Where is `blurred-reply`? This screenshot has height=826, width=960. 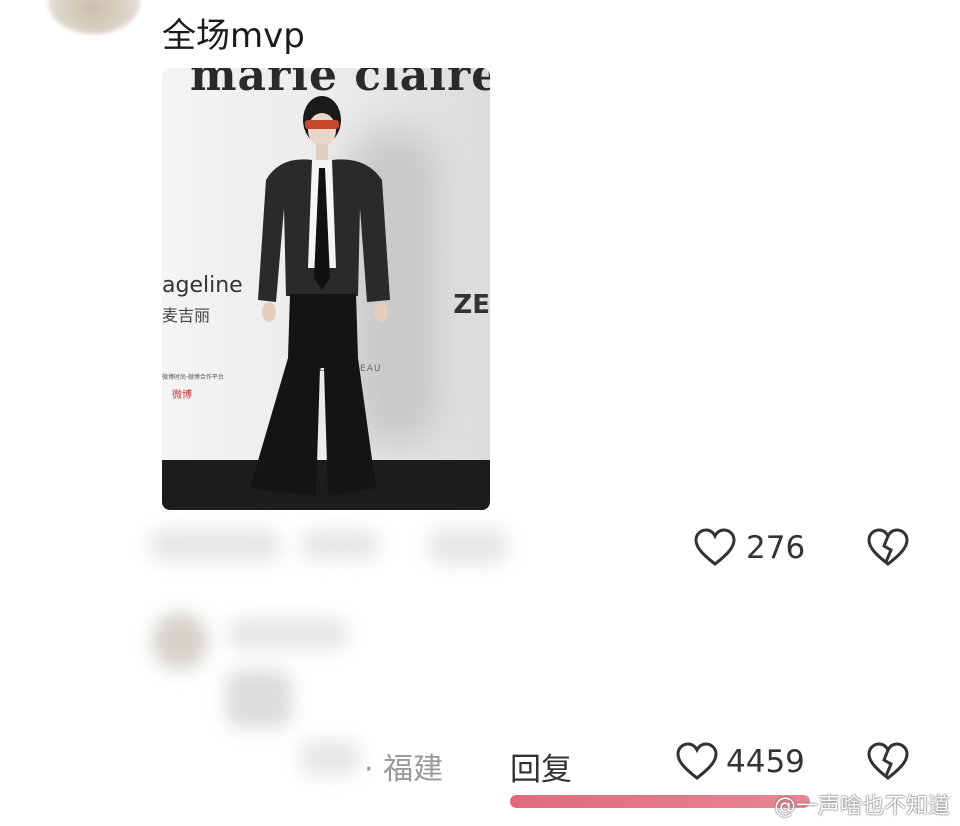
blurred-reply is located at coordinates (468, 546).